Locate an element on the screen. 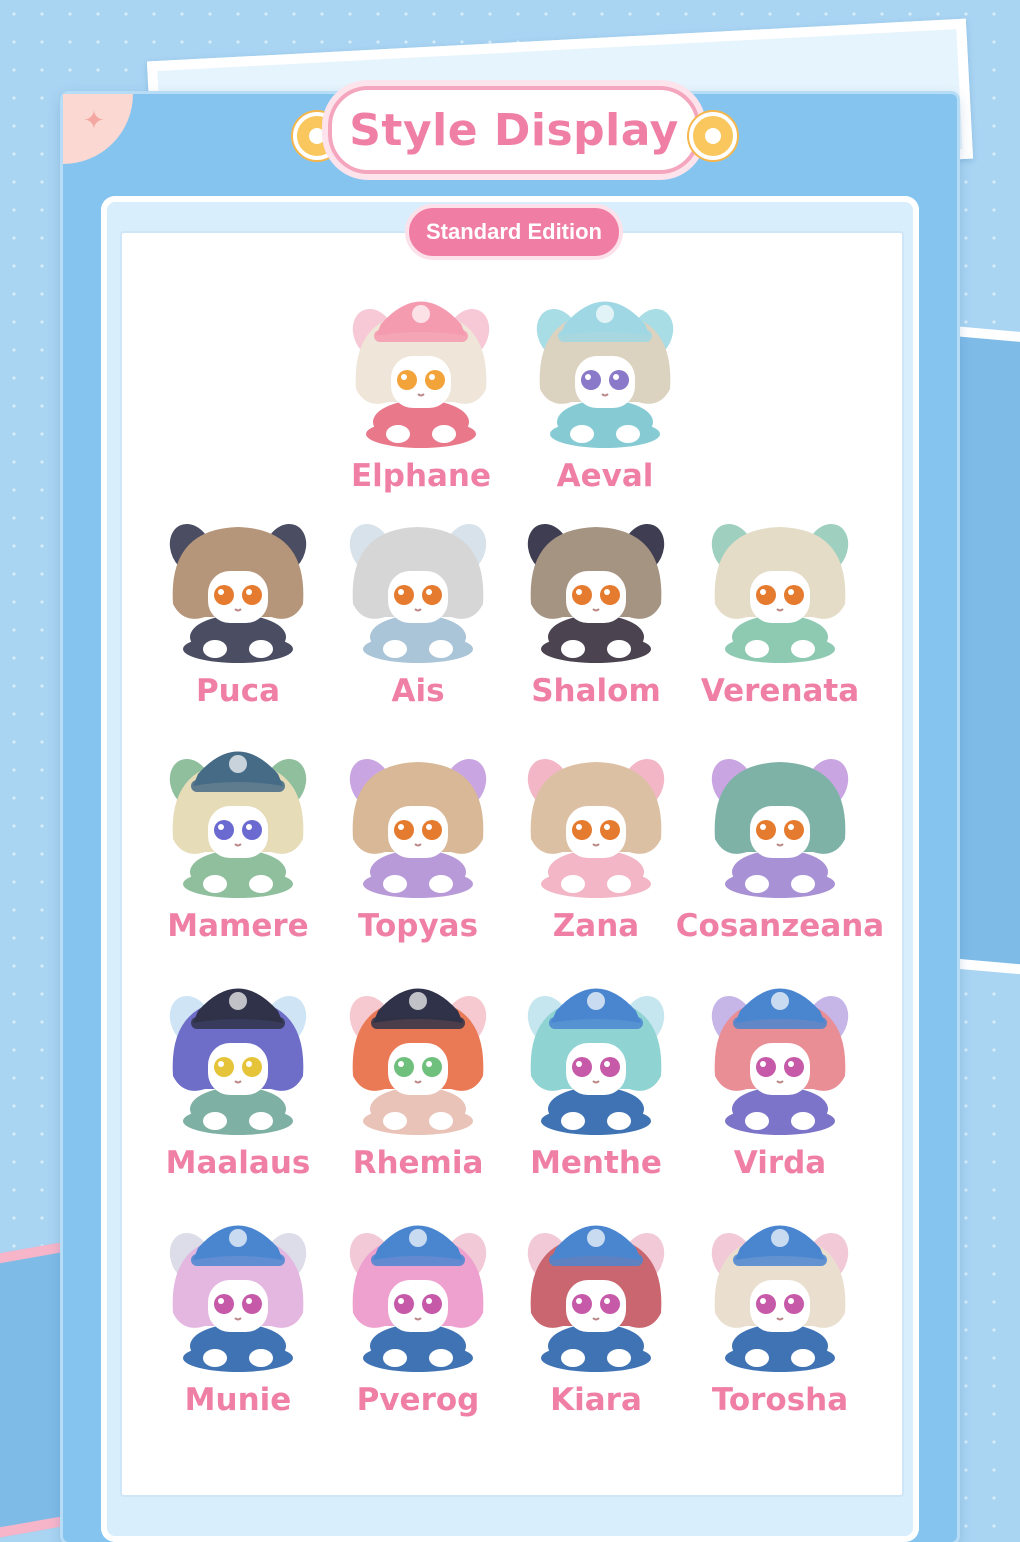 The image size is (1020, 1542). figure-name: Mamere is located at coordinates (238, 926).